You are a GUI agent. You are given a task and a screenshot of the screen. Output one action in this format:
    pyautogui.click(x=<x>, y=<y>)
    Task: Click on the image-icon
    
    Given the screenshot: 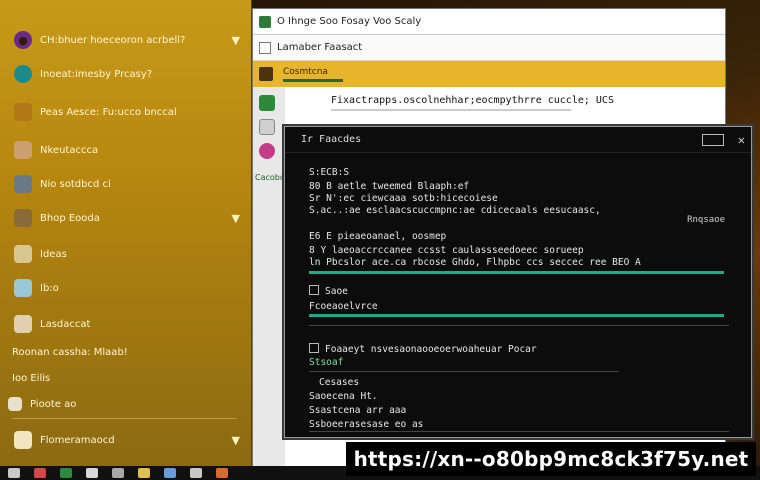 What is the action you would take?
    pyautogui.click(x=23, y=288)
    